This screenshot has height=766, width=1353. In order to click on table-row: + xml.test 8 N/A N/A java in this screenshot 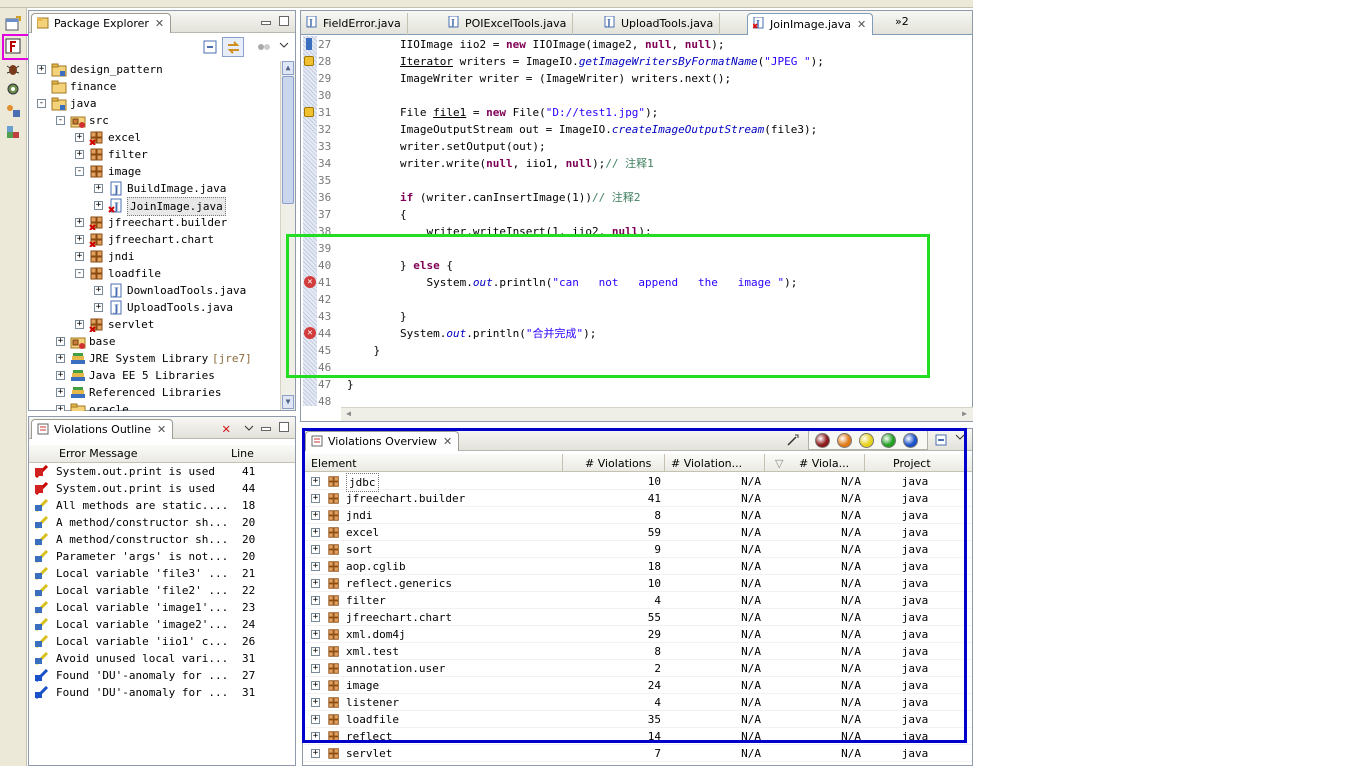, I will do `click(637, 651)`.